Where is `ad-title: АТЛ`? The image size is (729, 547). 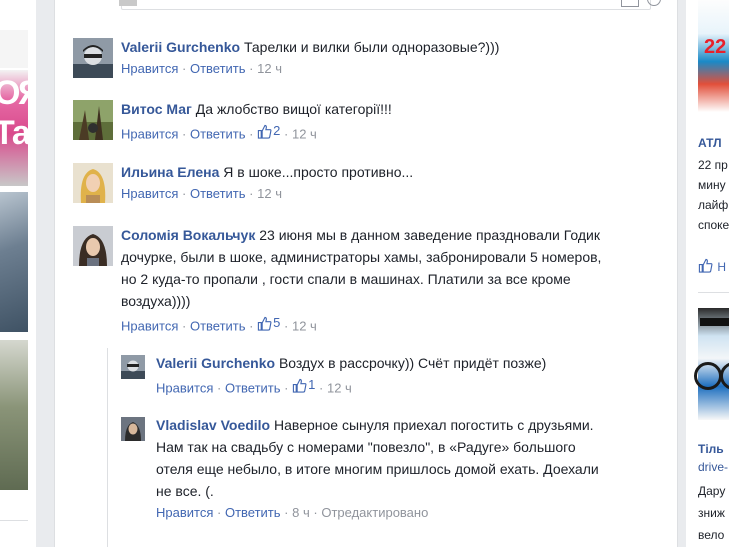 ad-title: АТЛ is located at coordinates (710, 143).